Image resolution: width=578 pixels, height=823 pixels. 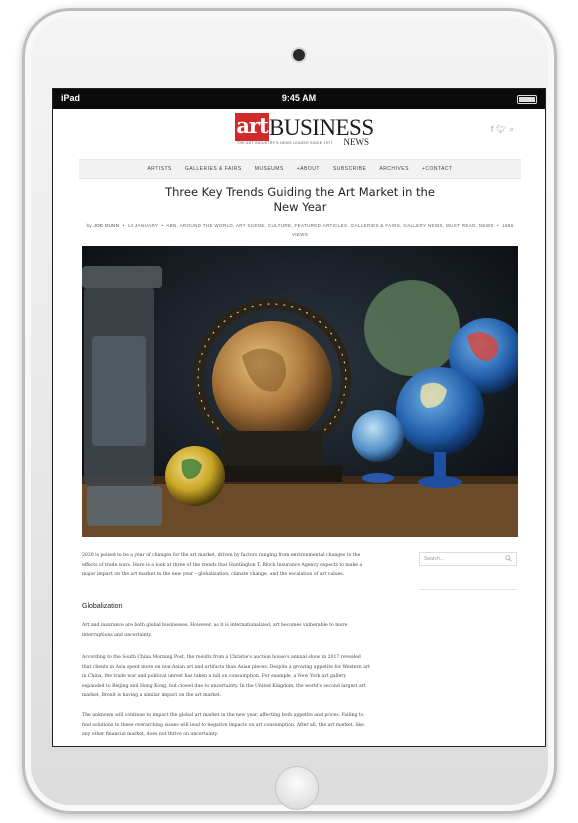 I want to click on meta-by: by, so click(x=89, y=225).